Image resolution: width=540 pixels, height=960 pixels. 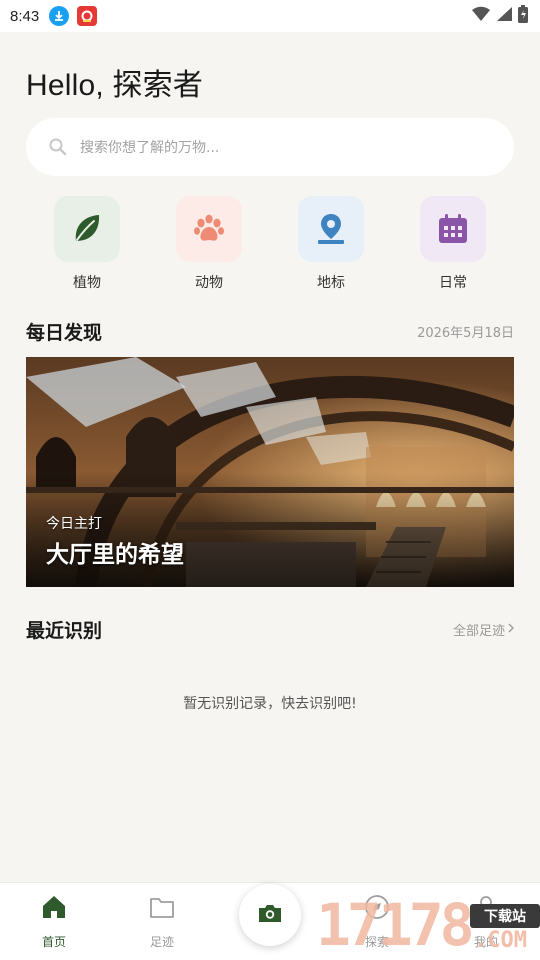 What do you see at coordinates (64, 631) in the screenshot?
I see `recent-title: 最近识别` at bounding box center [64, 631].